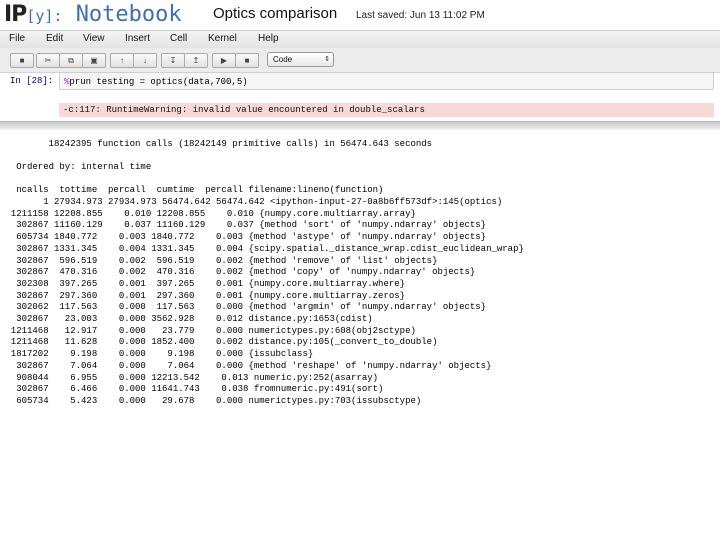 The height and width of the screenshot is (540, 720). What do you see at coordinates (327, 59) in the screenshot?
I see `dropdown-arrow-icon: ⇕` at bounding box center [327, 59].